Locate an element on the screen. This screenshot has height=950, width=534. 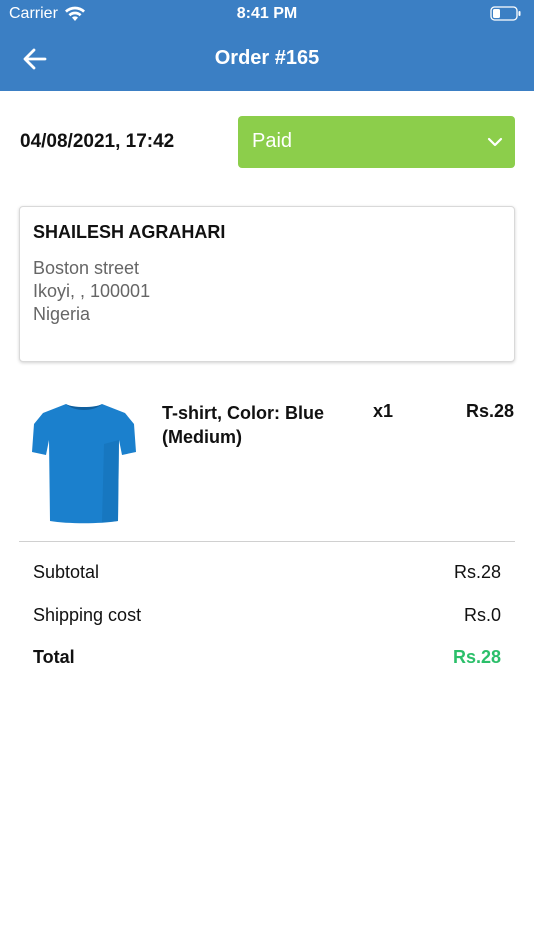
subtotal-label: Subtotal is located at coordinates (66, 572).